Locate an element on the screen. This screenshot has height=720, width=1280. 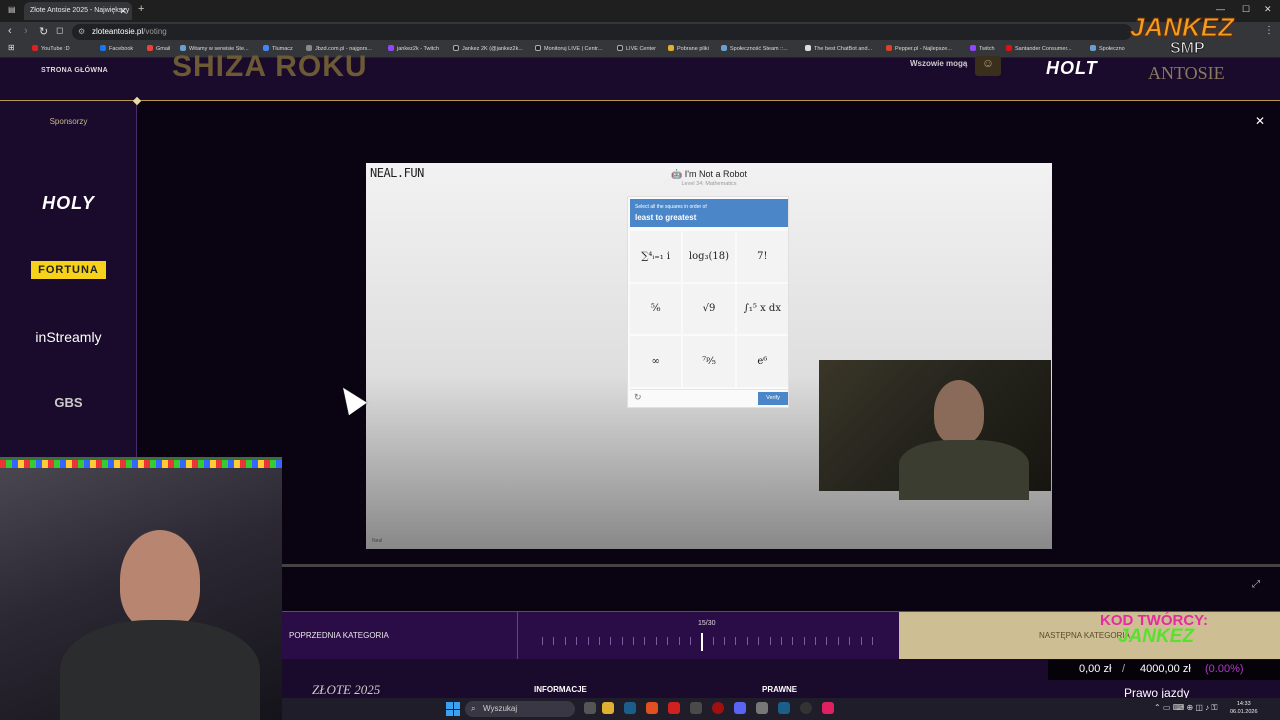
bookmark-item: Społeczno is located at coordinates (1107, 48).